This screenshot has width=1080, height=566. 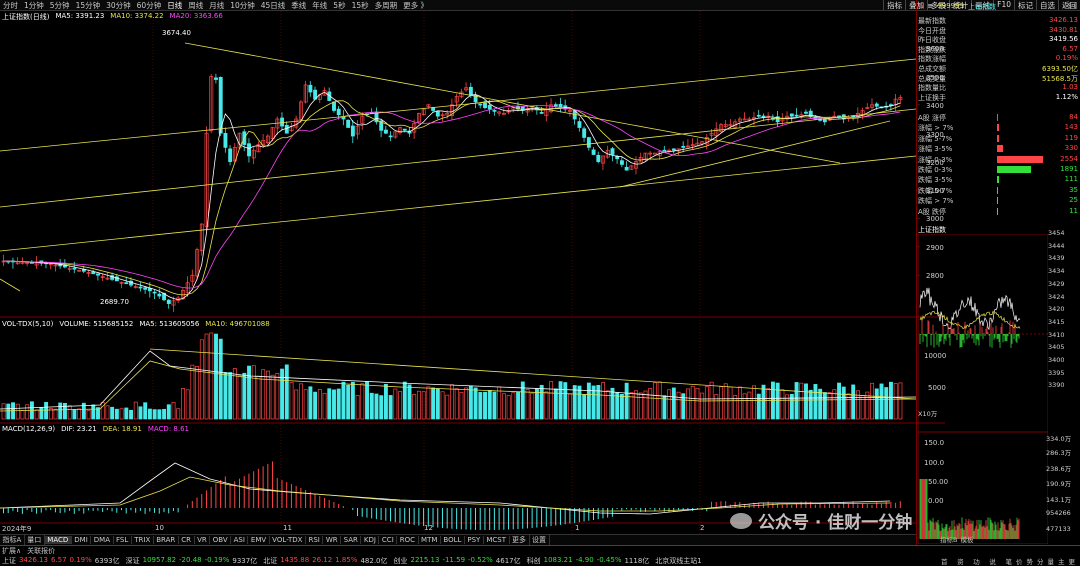 What do you see at coordinates (932, 49) in the screenshot?
I see `quote-label: 指数涨跌` at bounding box center [932, 49].